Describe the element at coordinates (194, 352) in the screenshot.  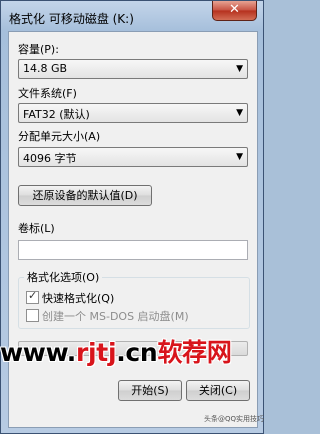
I see `watermark-cn: 软荐网` at that location.